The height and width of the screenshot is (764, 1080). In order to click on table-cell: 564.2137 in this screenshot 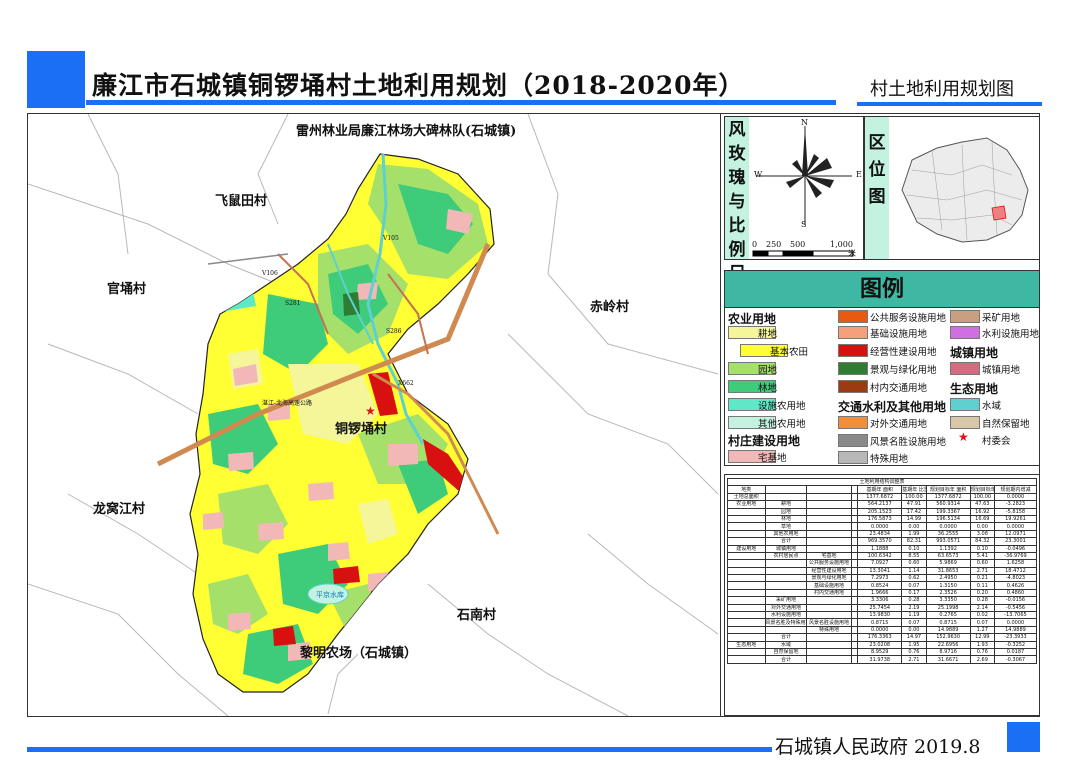, I will do `click(880, 504)`.